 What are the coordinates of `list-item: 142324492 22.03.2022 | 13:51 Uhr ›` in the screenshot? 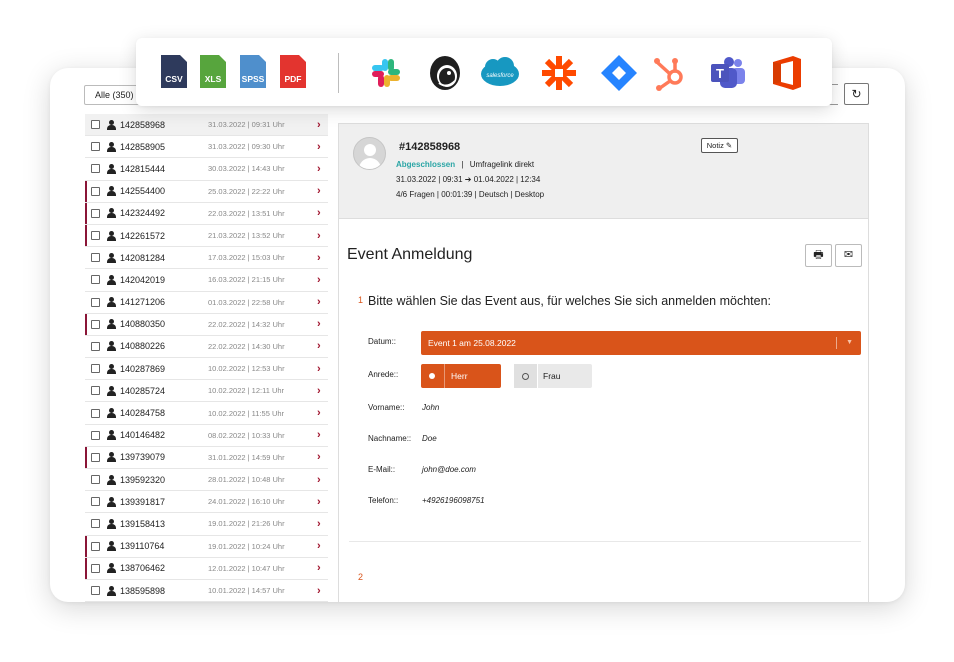 It's located at (206, 213).